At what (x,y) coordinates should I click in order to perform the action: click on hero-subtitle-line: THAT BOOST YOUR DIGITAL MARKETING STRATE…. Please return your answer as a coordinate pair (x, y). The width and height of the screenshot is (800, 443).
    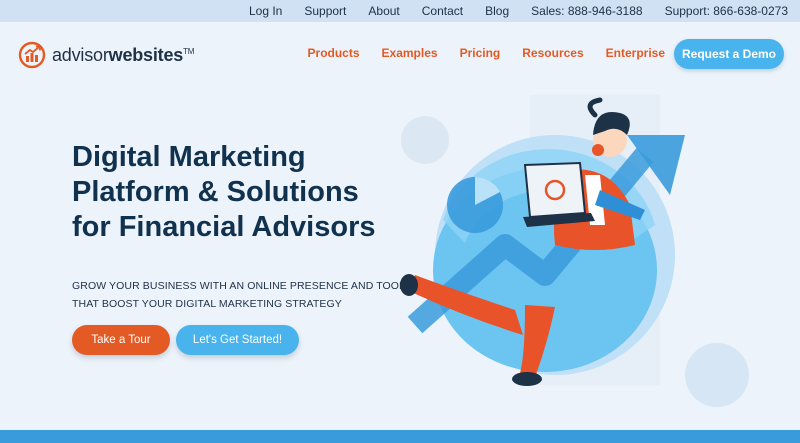
    Looking at the image, I should click on (207, 304).